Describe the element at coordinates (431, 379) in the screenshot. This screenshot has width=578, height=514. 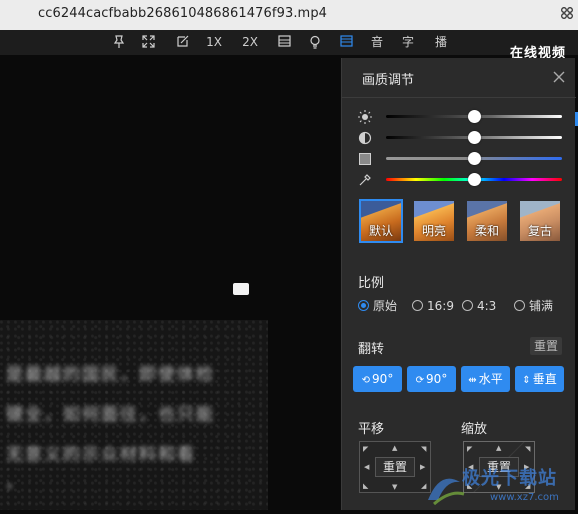
I see `rotate-right-button: ⟳ 90°` at that location.